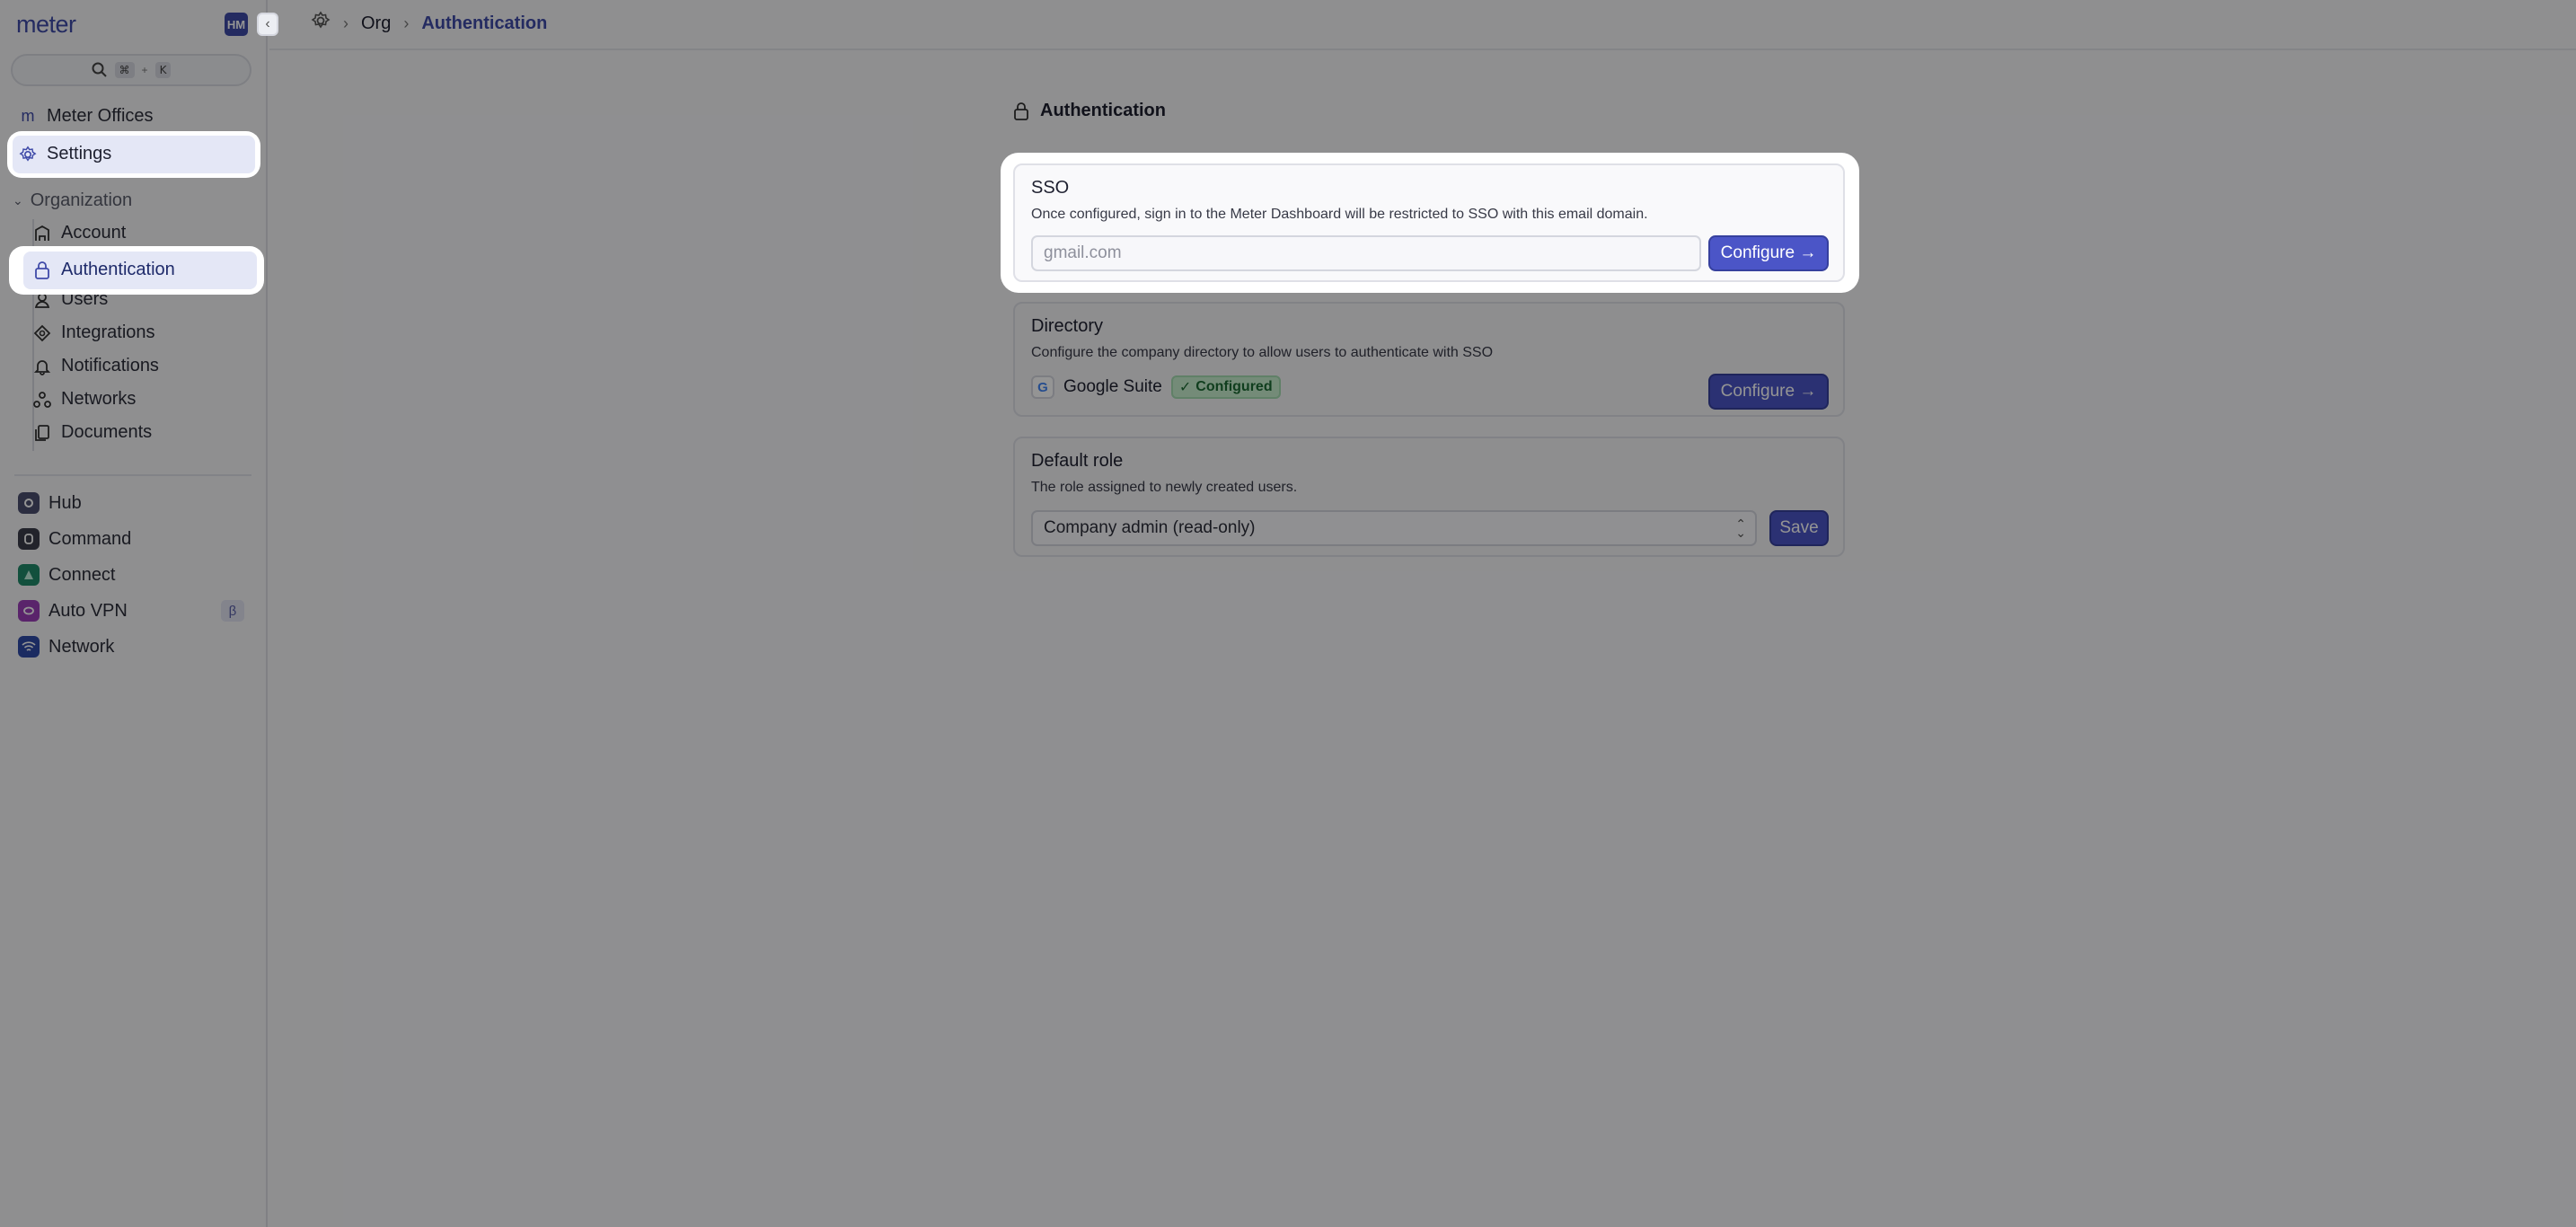 Image resolution: width=2576 pixels, height=1227 pixels. What do you see at coordinates (1768, 253) in the screenshot?
I see `sso-configure-button: Configure →` at bounding box center [1768, 253].